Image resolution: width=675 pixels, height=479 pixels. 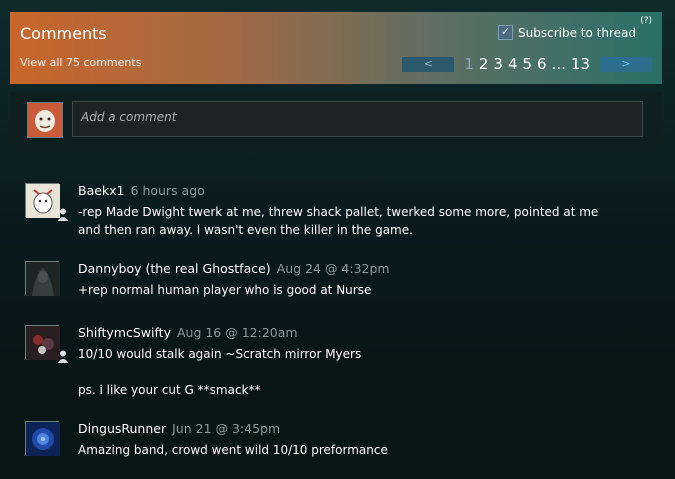 I want to click on comment-author: DingusRunner, so click(x=122, y=428).